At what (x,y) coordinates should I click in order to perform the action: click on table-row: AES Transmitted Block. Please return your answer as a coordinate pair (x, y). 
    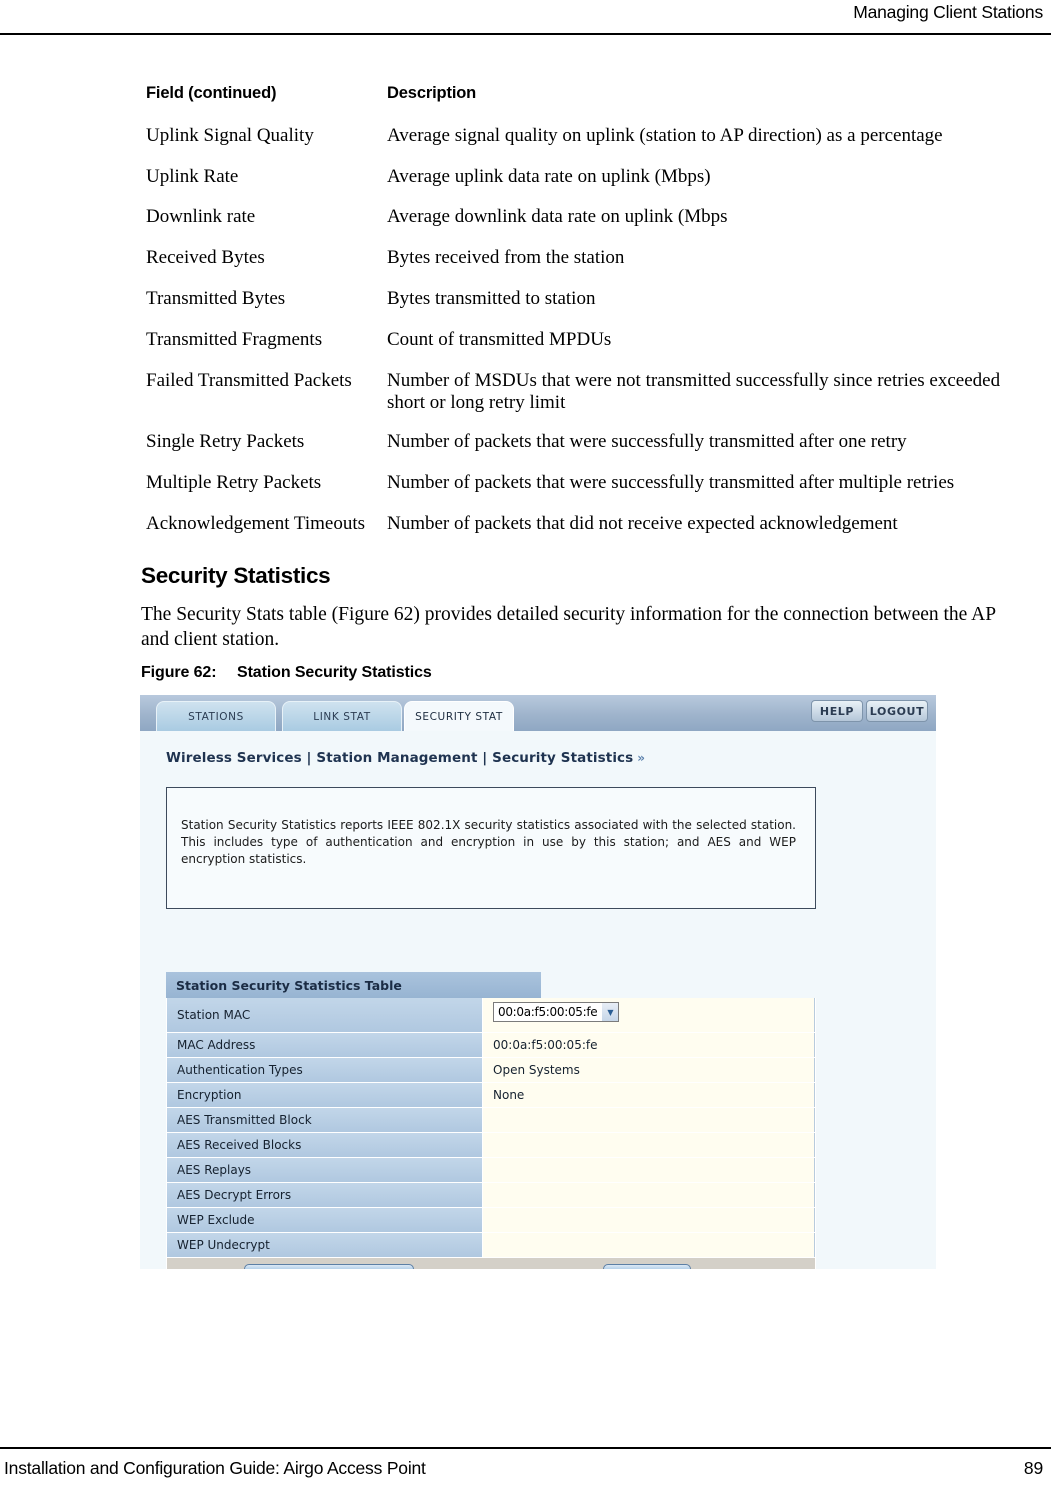
    Looking at the image, I should click on (491, 1120).